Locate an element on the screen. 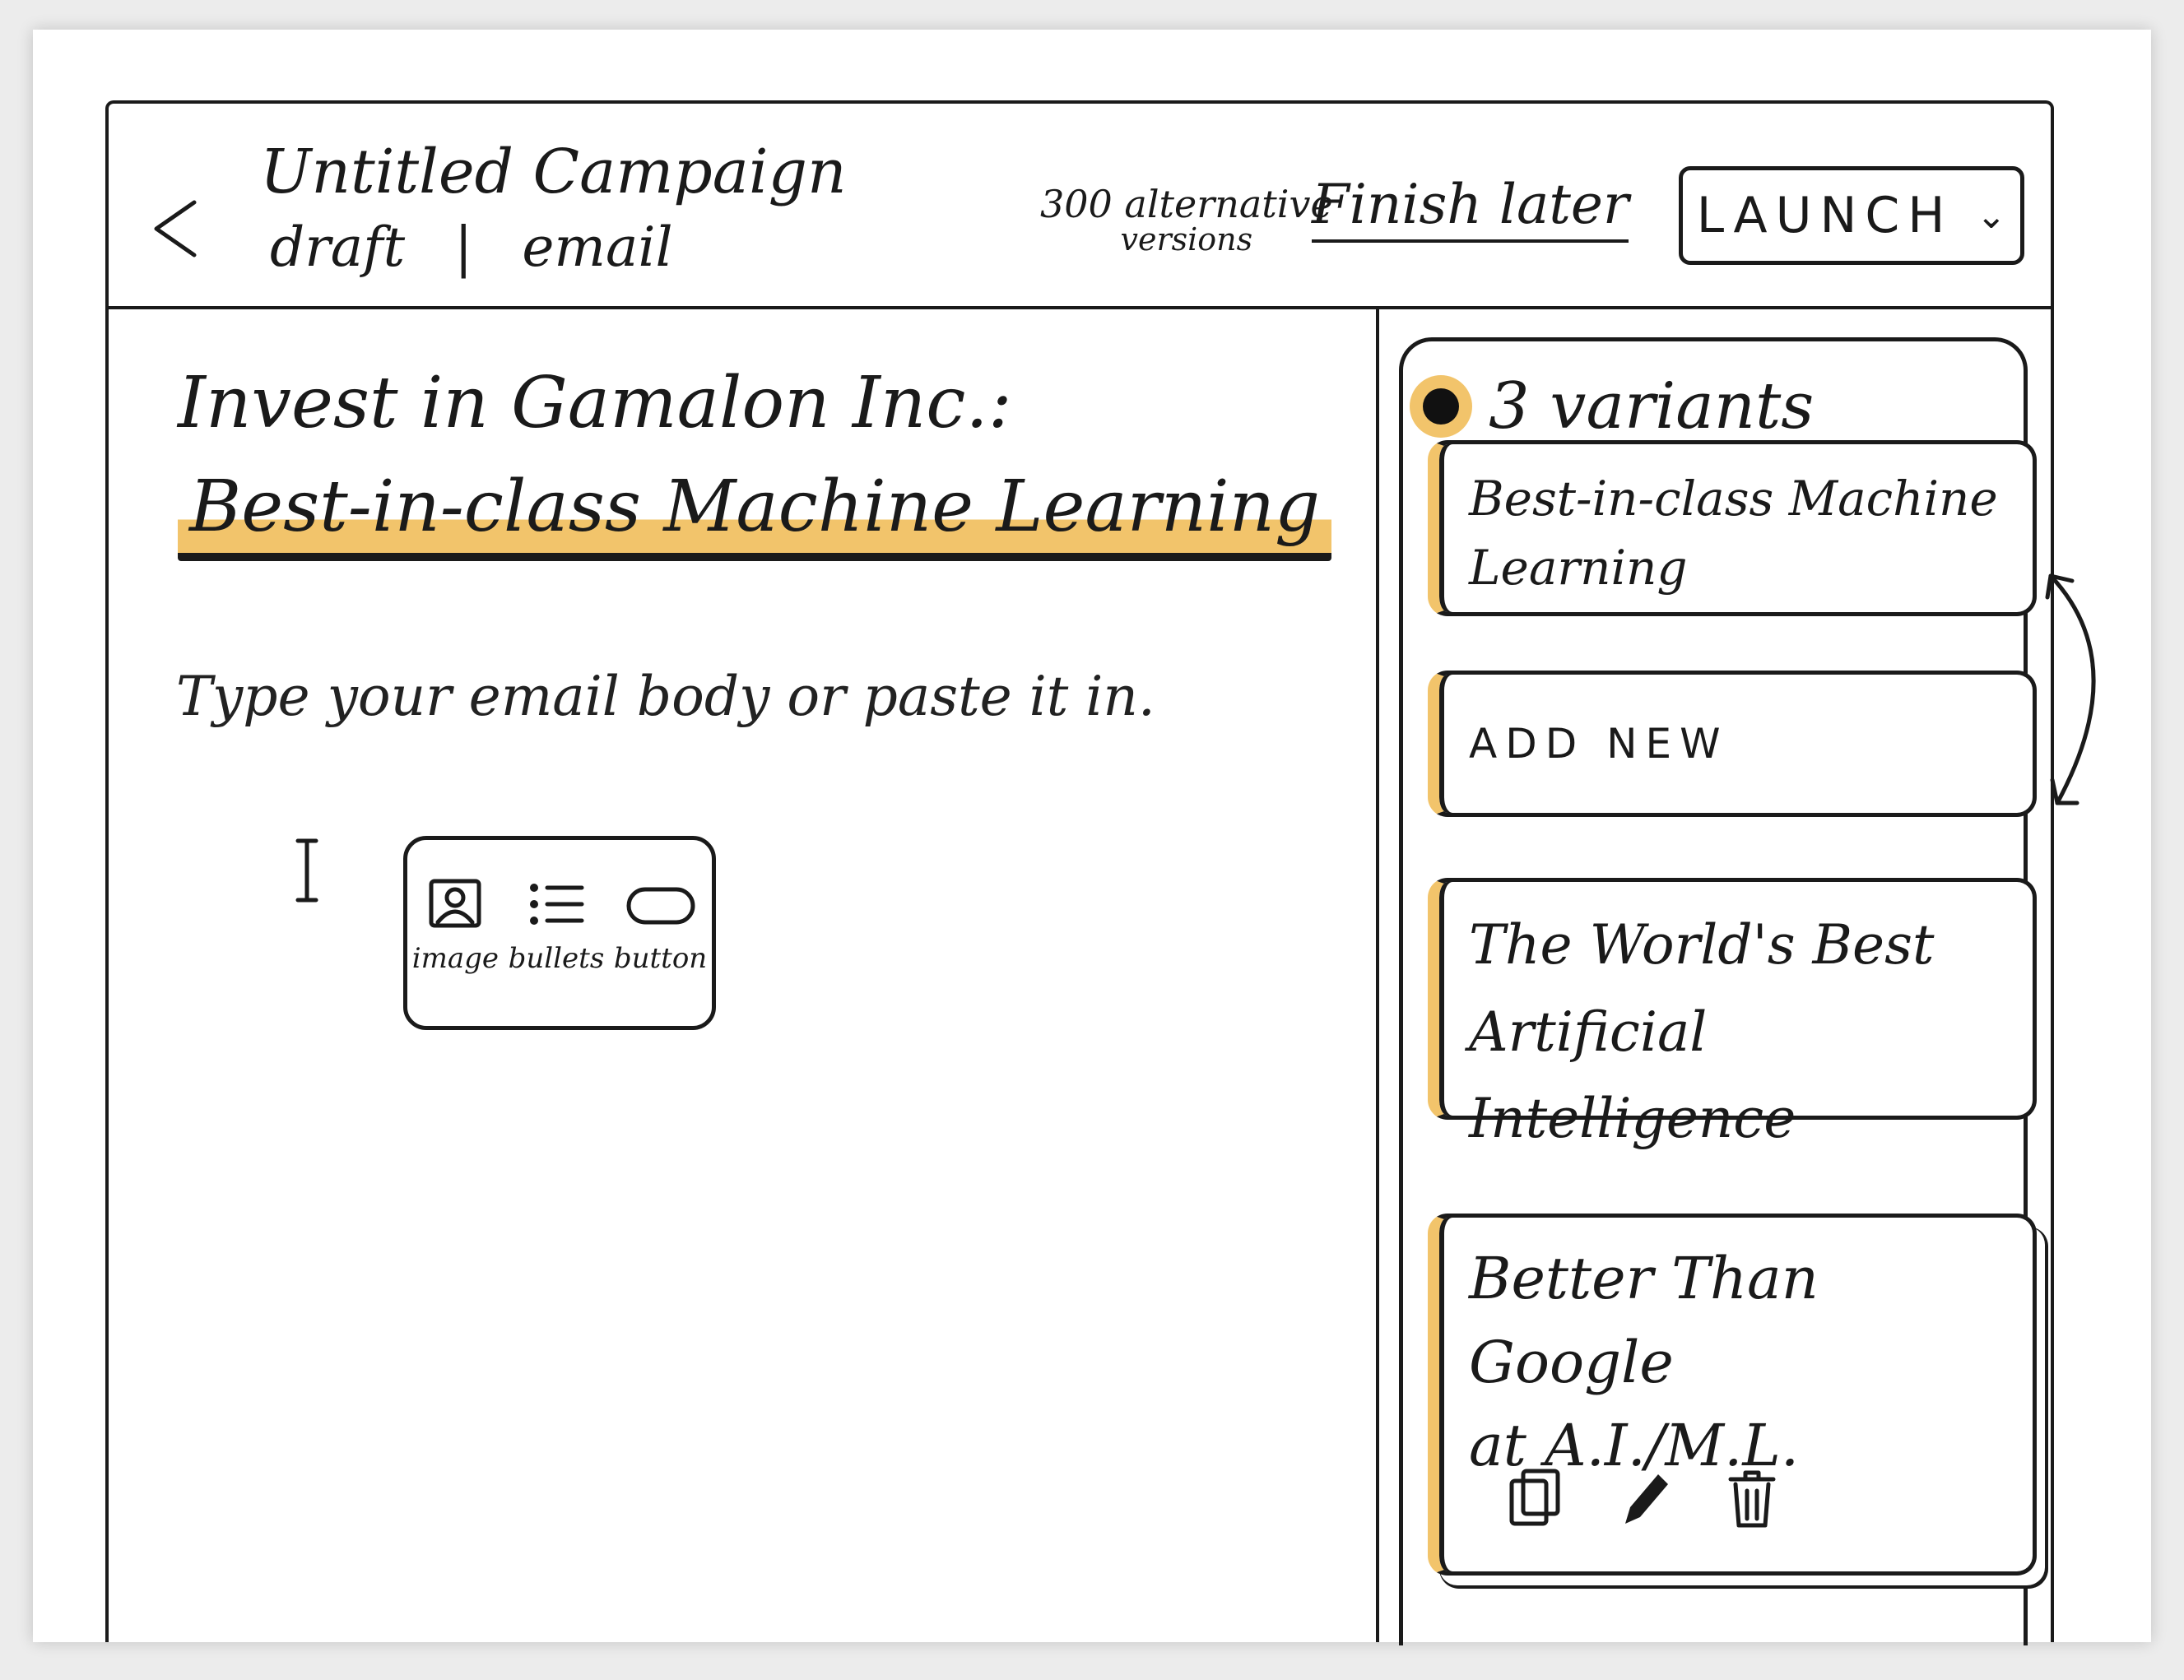  variant-text-line1: Better Than Google is located at coordinates (1644, 1320).